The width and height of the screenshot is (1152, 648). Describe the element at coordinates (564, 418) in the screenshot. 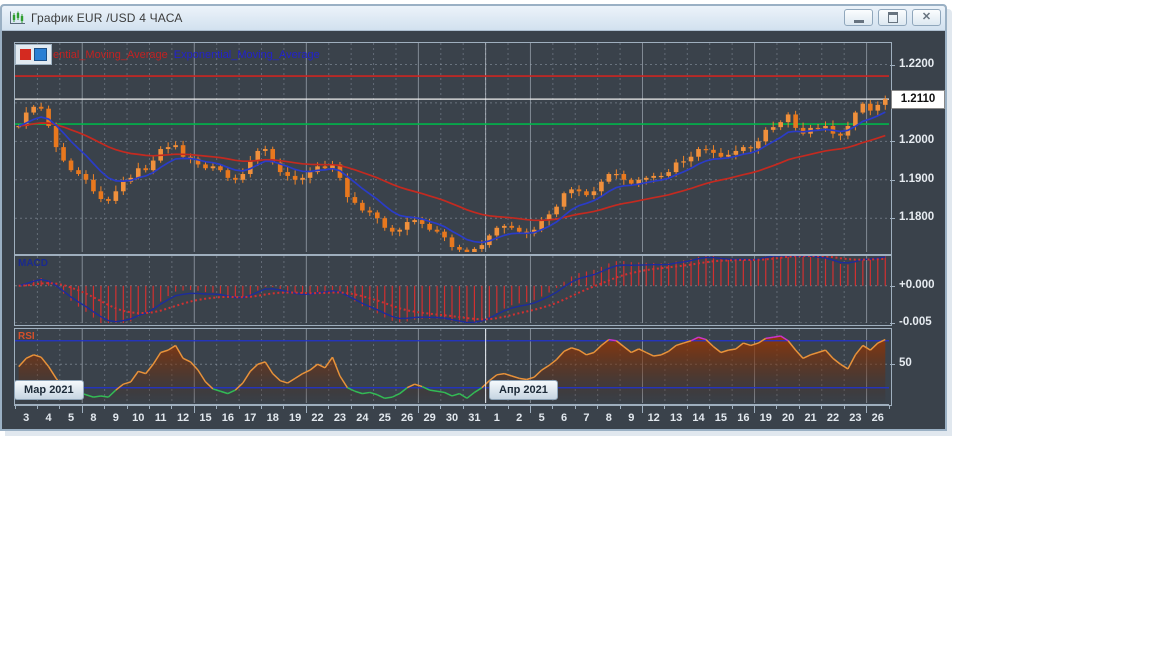

I see `x-tick-label: 6` at that location.